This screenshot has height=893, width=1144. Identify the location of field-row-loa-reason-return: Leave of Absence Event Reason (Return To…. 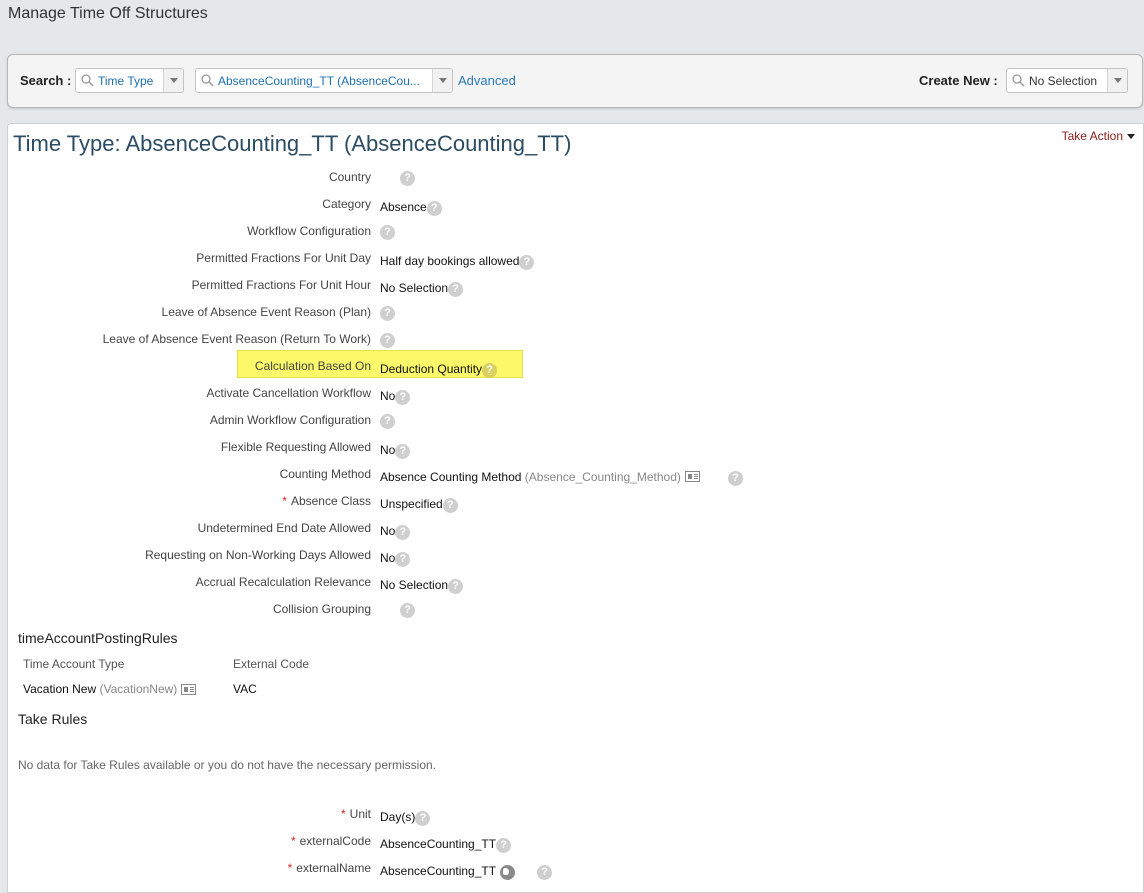
(408, 340).